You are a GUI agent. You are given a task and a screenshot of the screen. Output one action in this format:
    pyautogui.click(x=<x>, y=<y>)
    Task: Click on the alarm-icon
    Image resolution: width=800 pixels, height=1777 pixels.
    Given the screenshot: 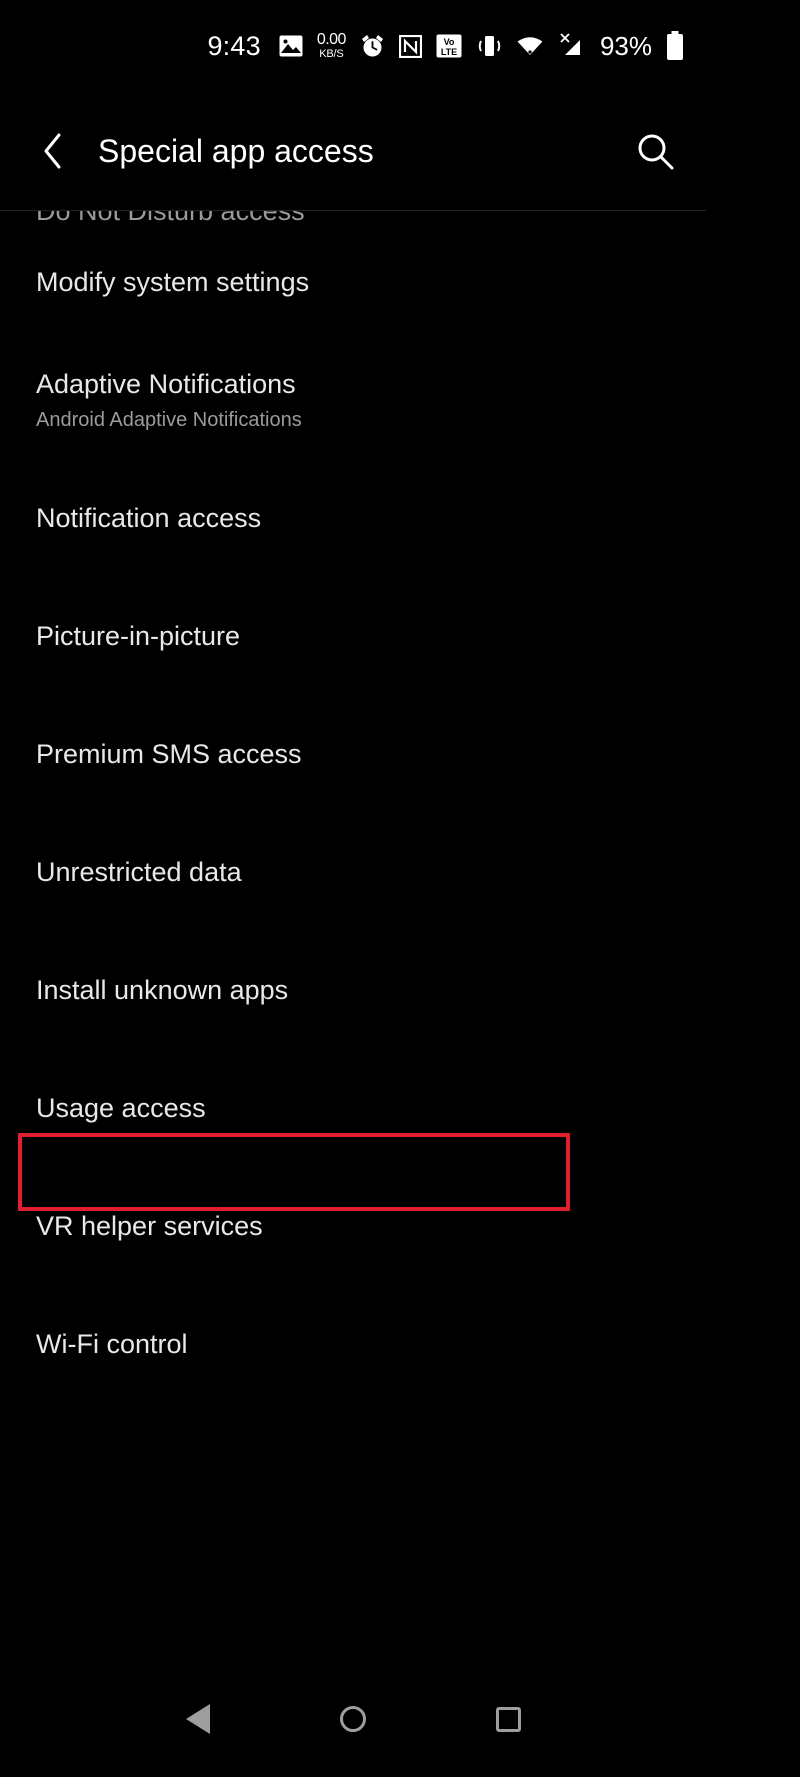 What is the action you would take?
    pyautogui.click(x=372, y=46)
    